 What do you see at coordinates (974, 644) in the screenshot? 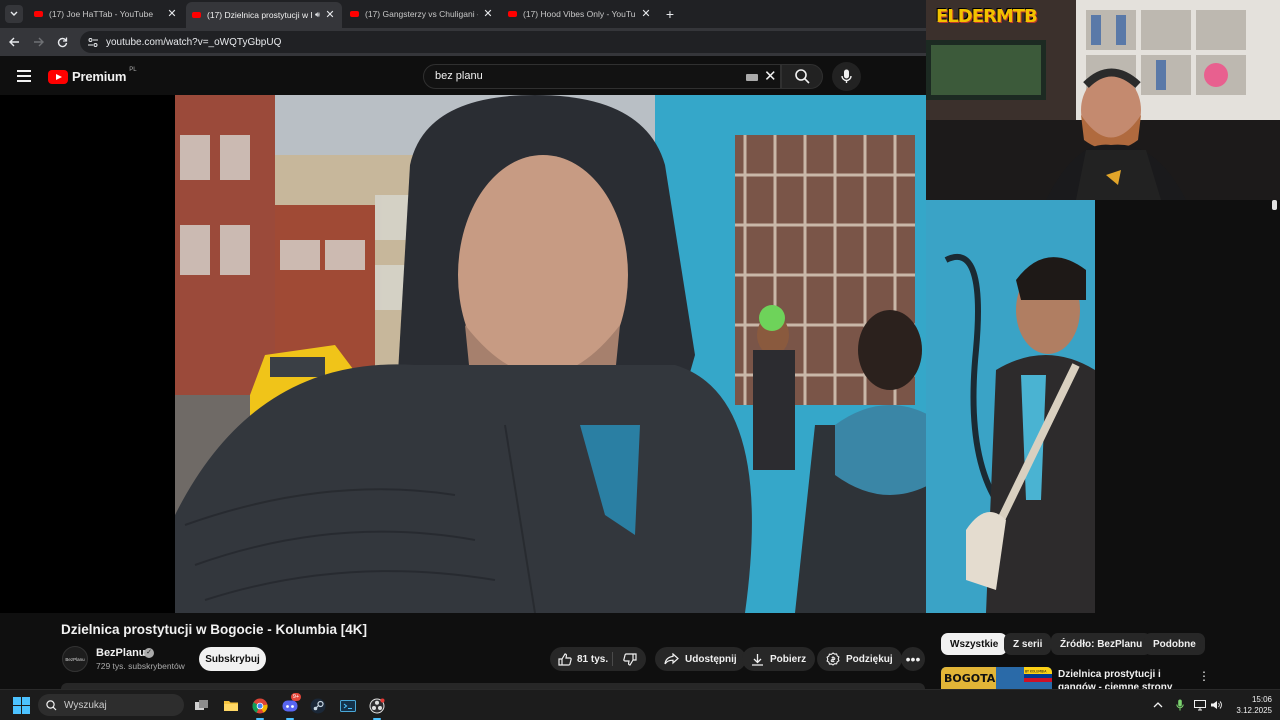
I see `chip-all: Wszystkie` at bounding box center [974, 644].